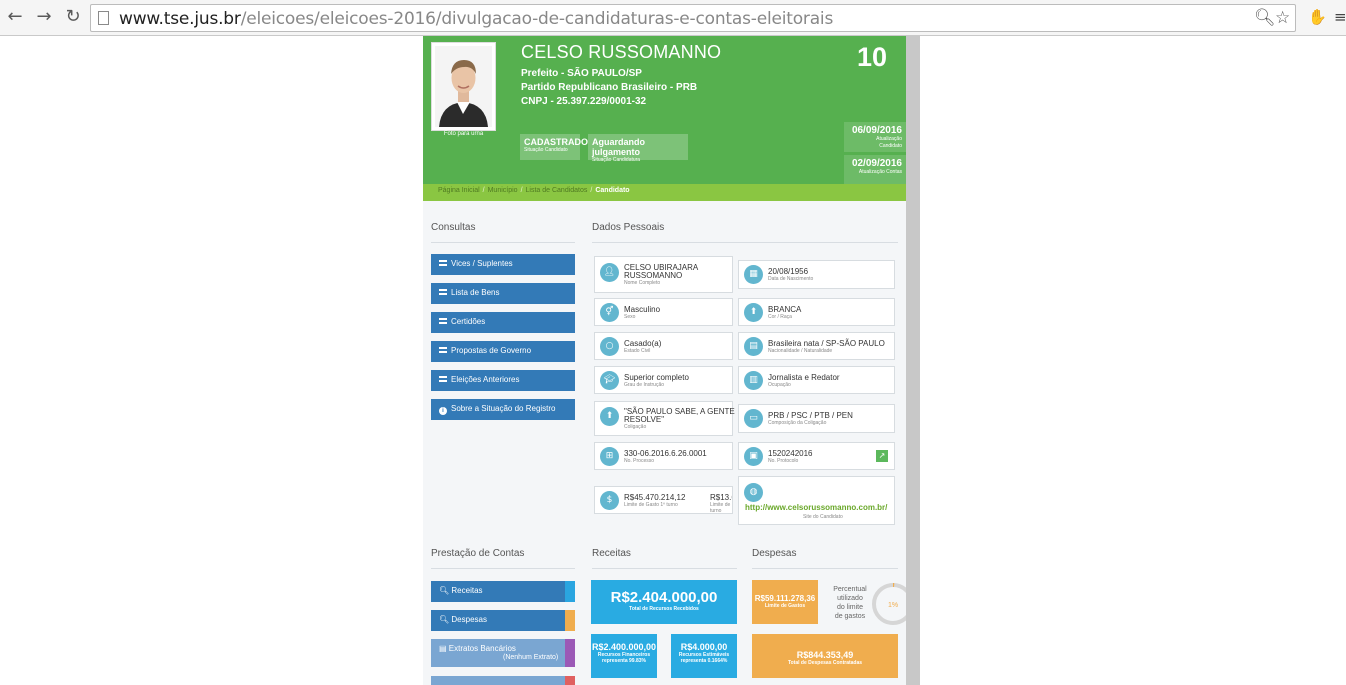  I want to click on zoom-icon: 🔍︎, so click(1265, 18).